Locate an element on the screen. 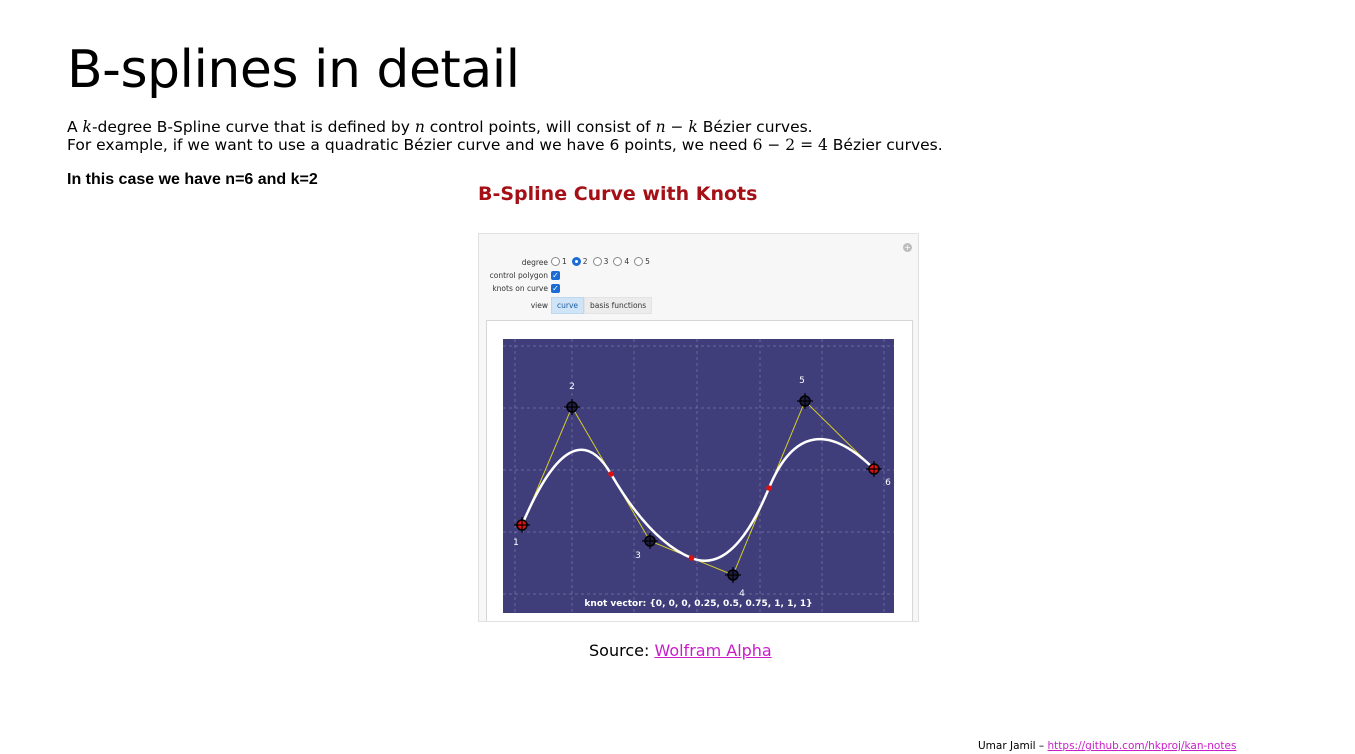 The image size is (1355, 754). control-point-label: 4 is located at coordinates (742, 594).